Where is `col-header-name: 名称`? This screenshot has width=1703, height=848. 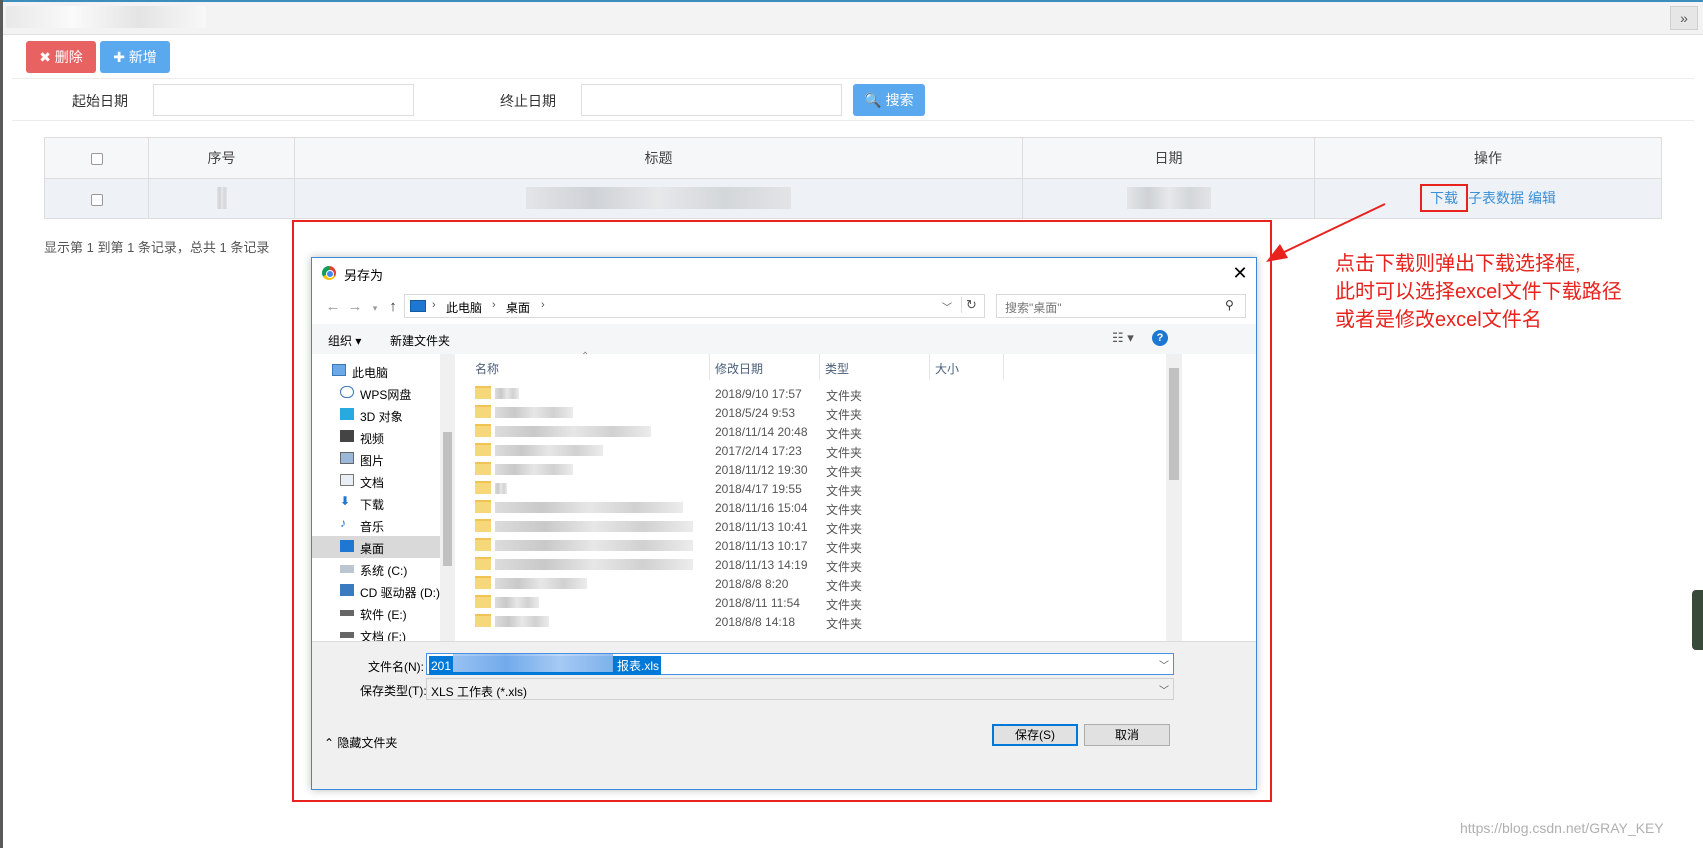 col-header-name: 名称 is located at coordinates (487, 368).